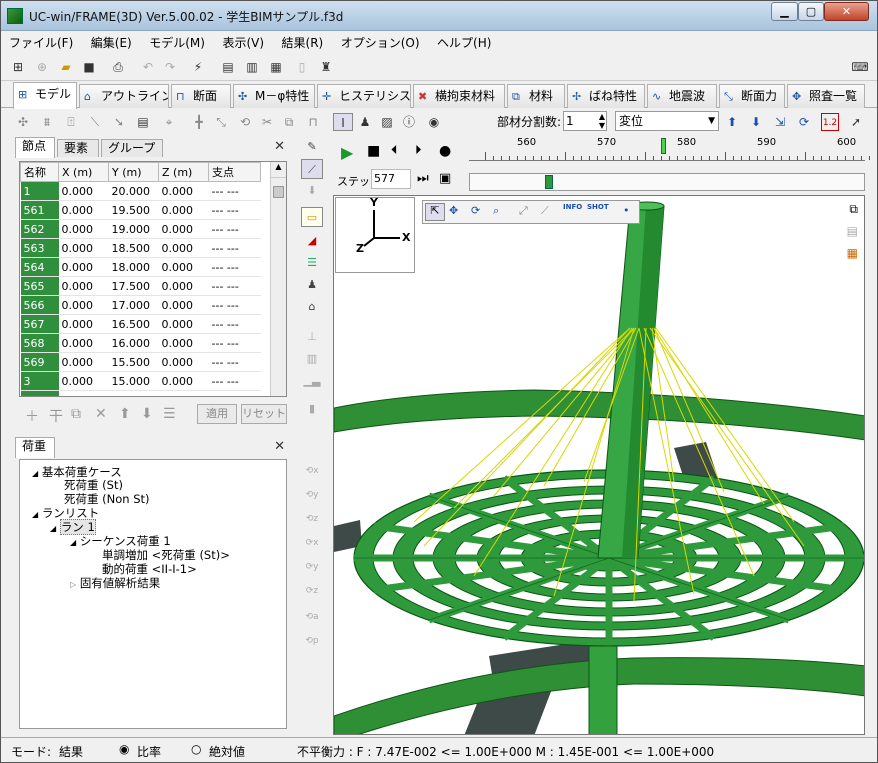 This screenshot has height=763, width=878. What do you see at coordinates (852, 253) in the screenshot?
I see `export-file-icon: ▦` at bounding box center [852, 253].